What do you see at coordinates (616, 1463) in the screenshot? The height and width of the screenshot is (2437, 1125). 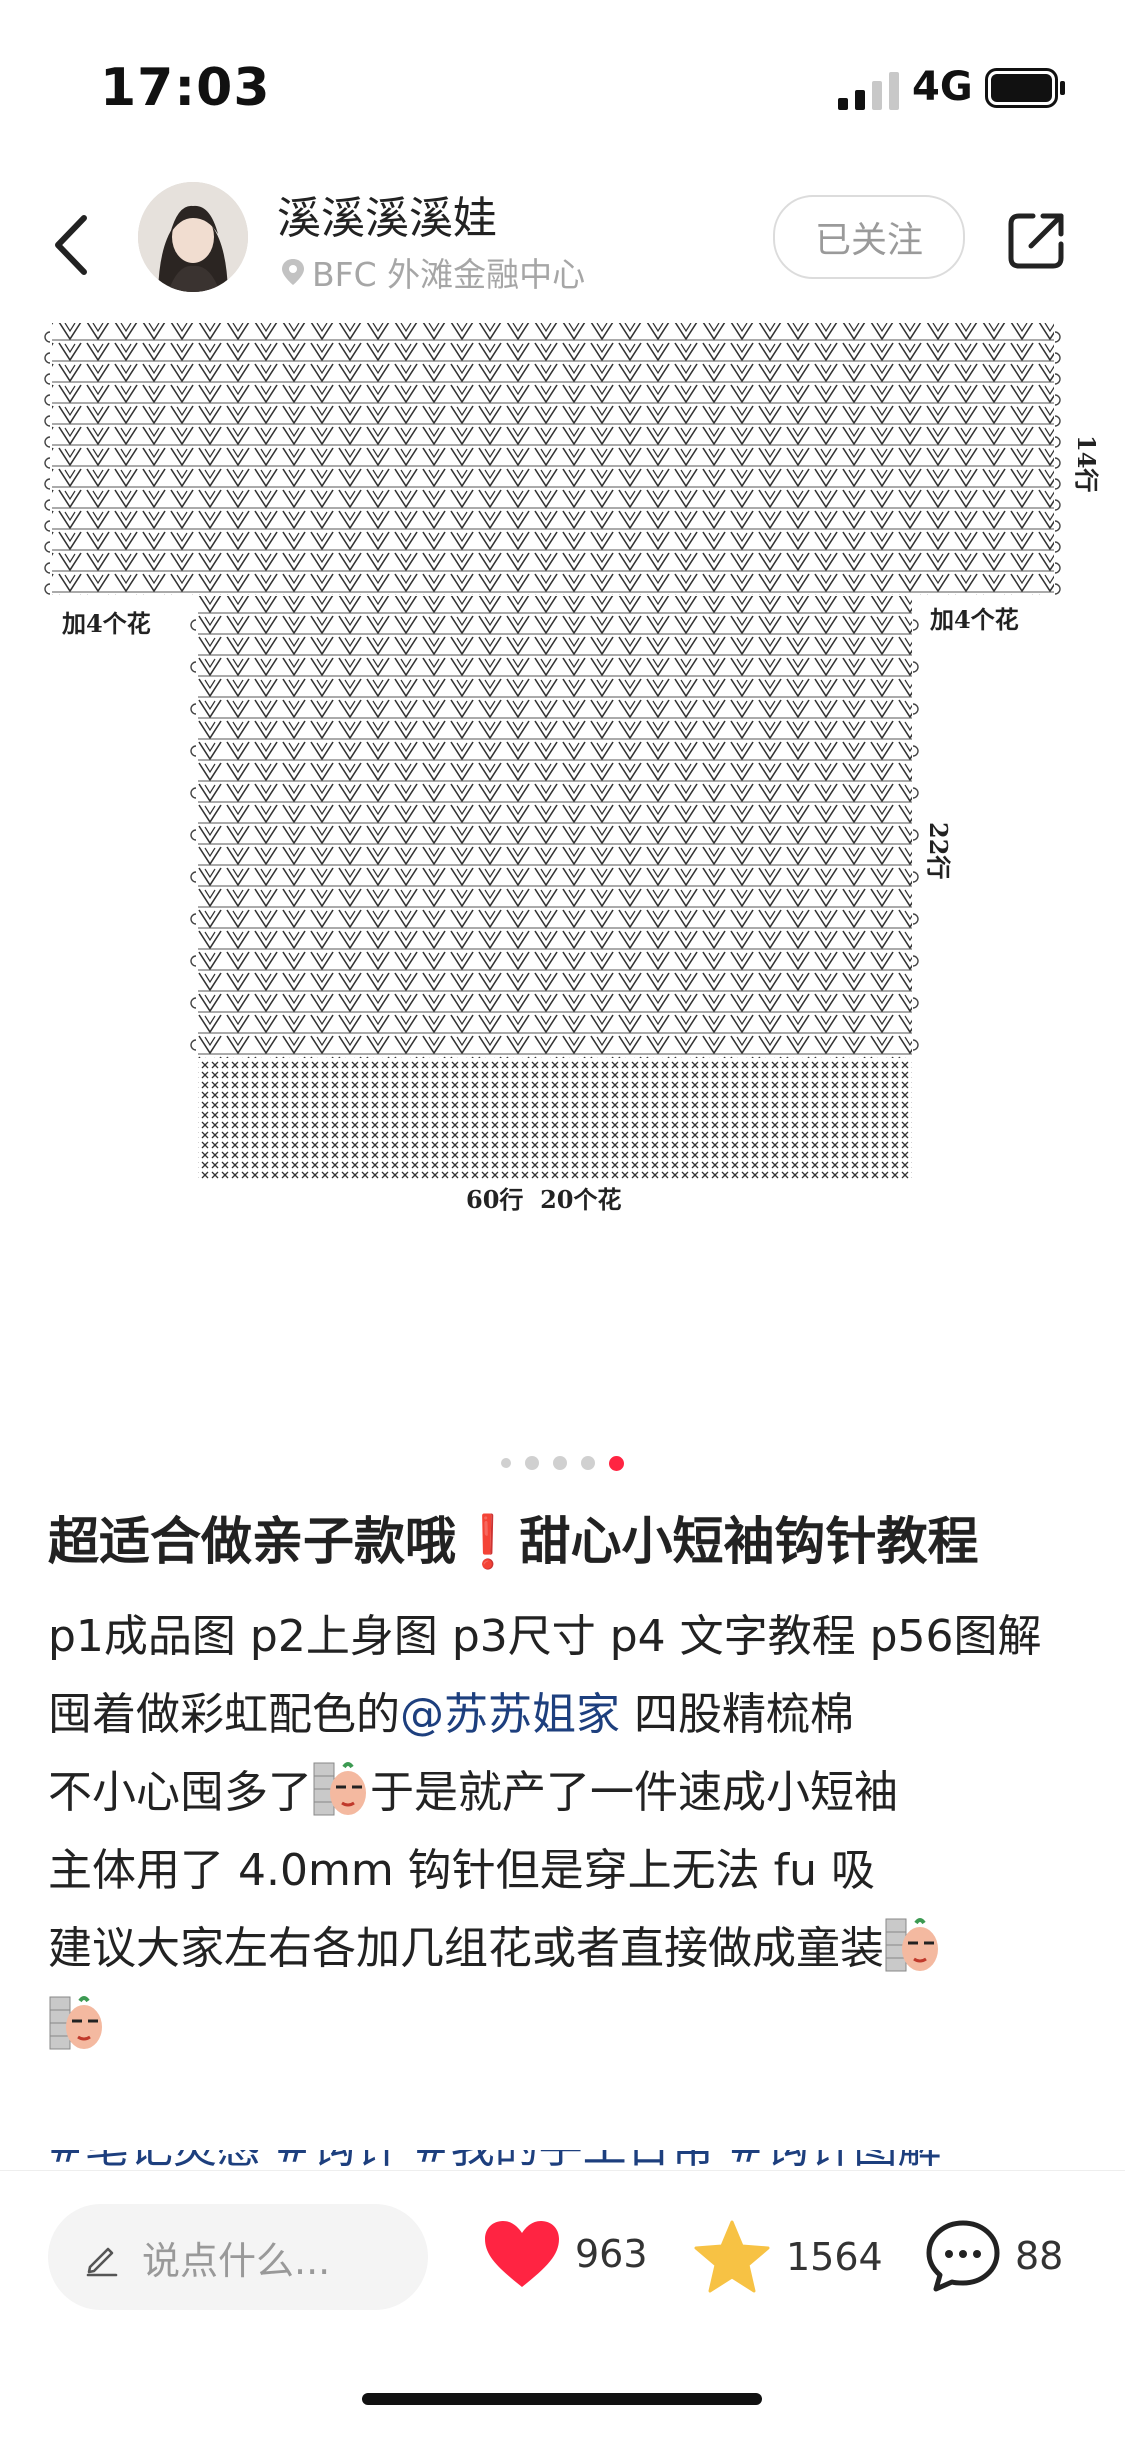 I see `carousel-dot-active` at bounding box center [616, 1463].